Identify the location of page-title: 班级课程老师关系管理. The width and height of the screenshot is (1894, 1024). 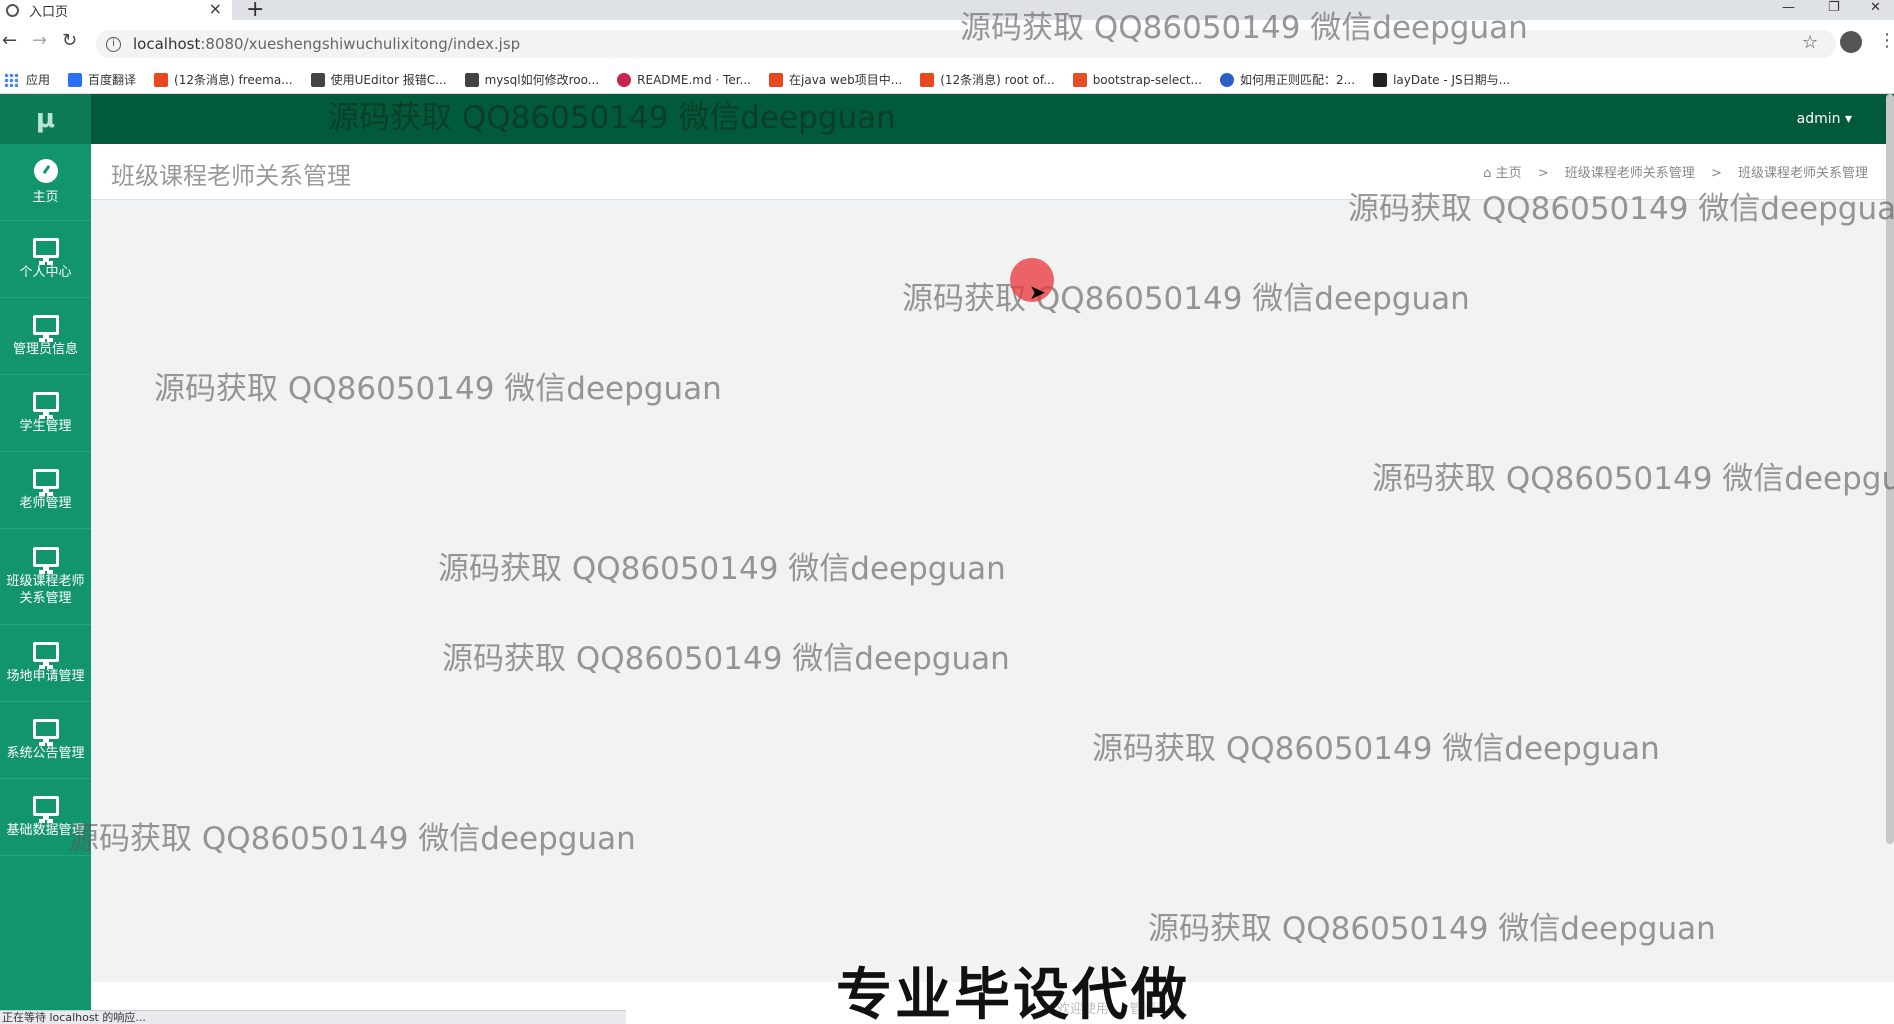
(231, 176).